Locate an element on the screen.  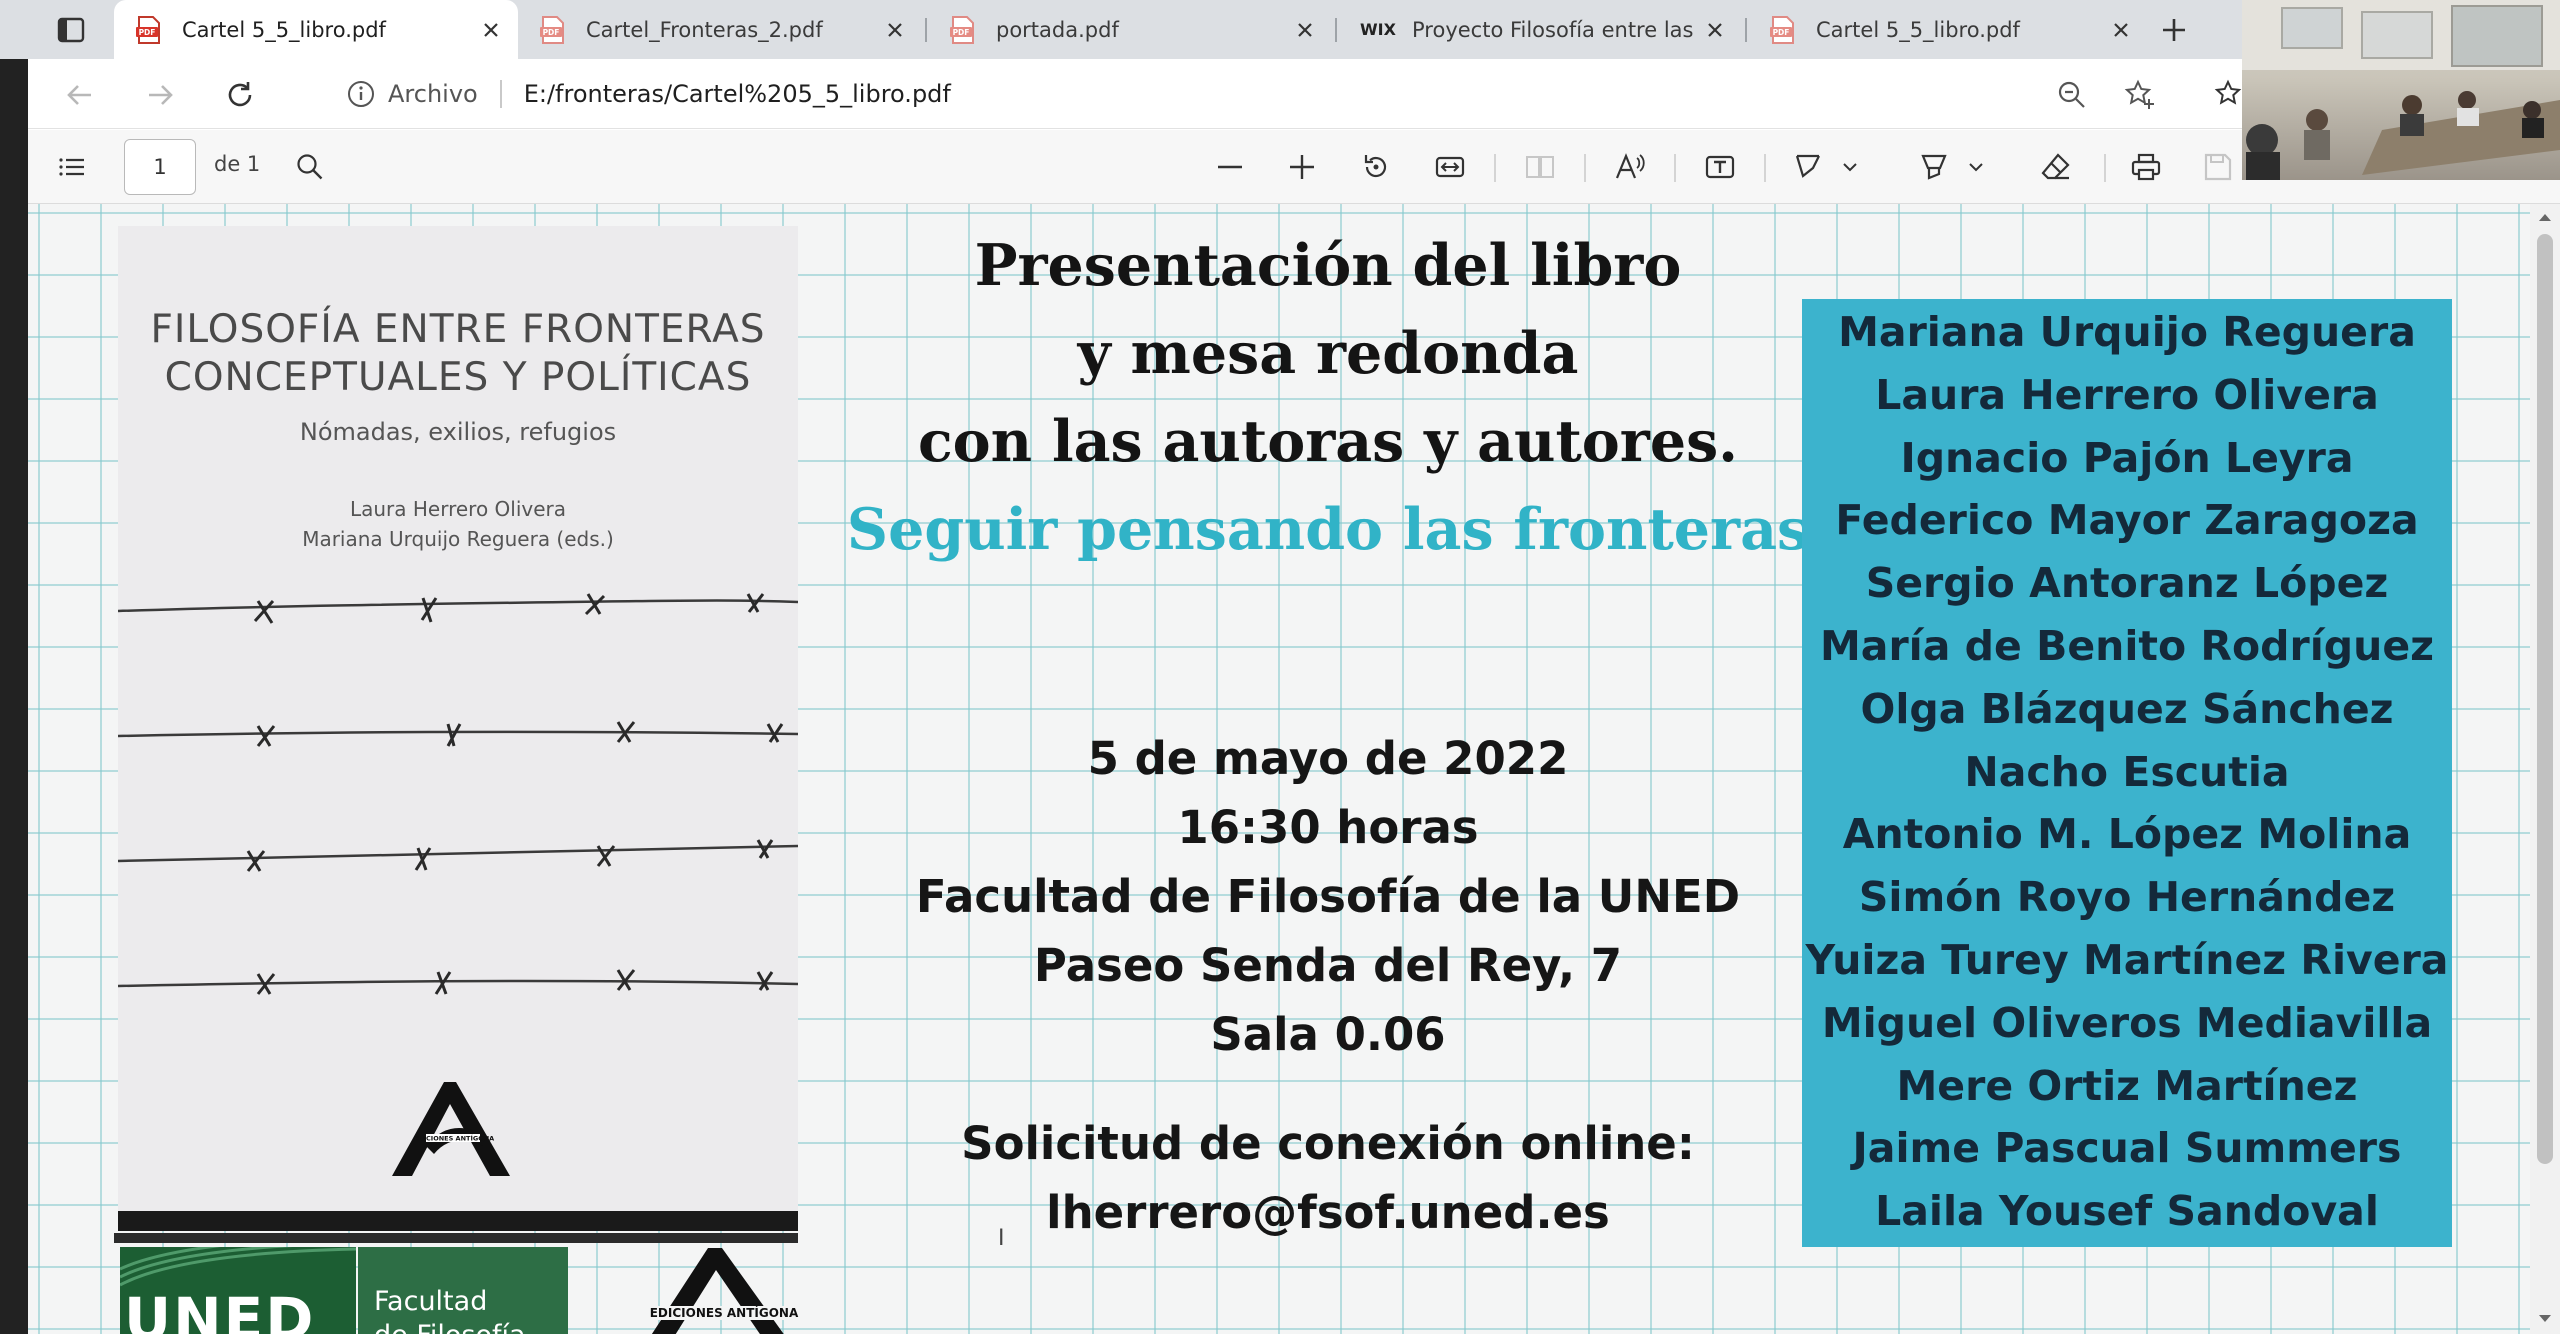
speaker-name: Nacho Escutia is located at coordinates (2127, 771).